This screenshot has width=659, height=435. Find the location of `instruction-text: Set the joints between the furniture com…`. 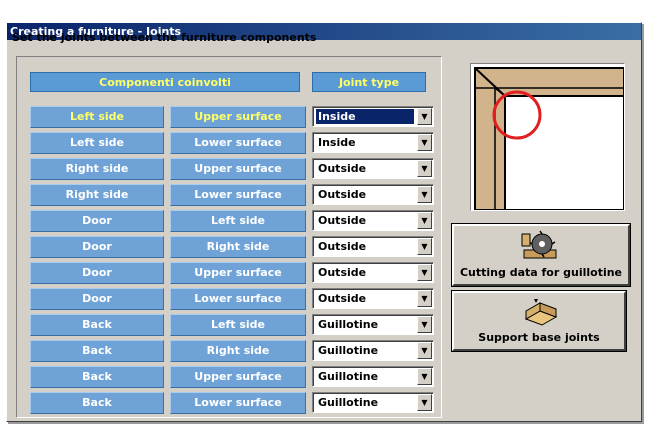

instruction-text: Set the joints between the furniture com… is located at coordinates (164, 37).